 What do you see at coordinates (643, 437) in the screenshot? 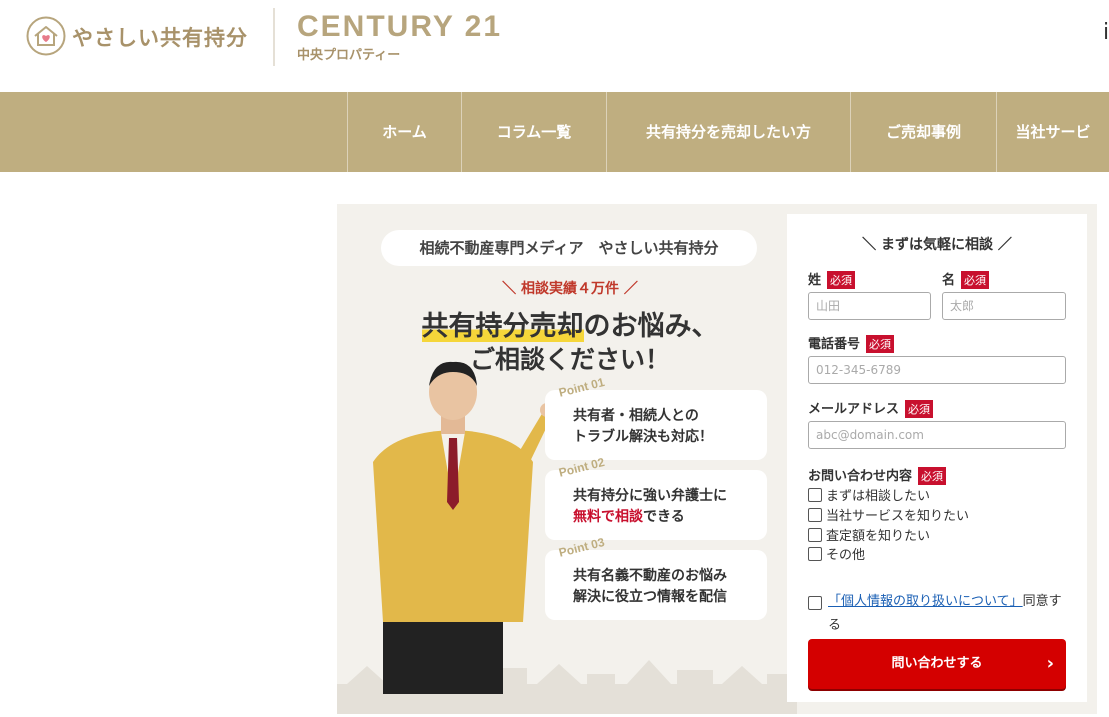
I see `point-1-line2: トラブル解決も対応！` at bounding box center [643, 437].